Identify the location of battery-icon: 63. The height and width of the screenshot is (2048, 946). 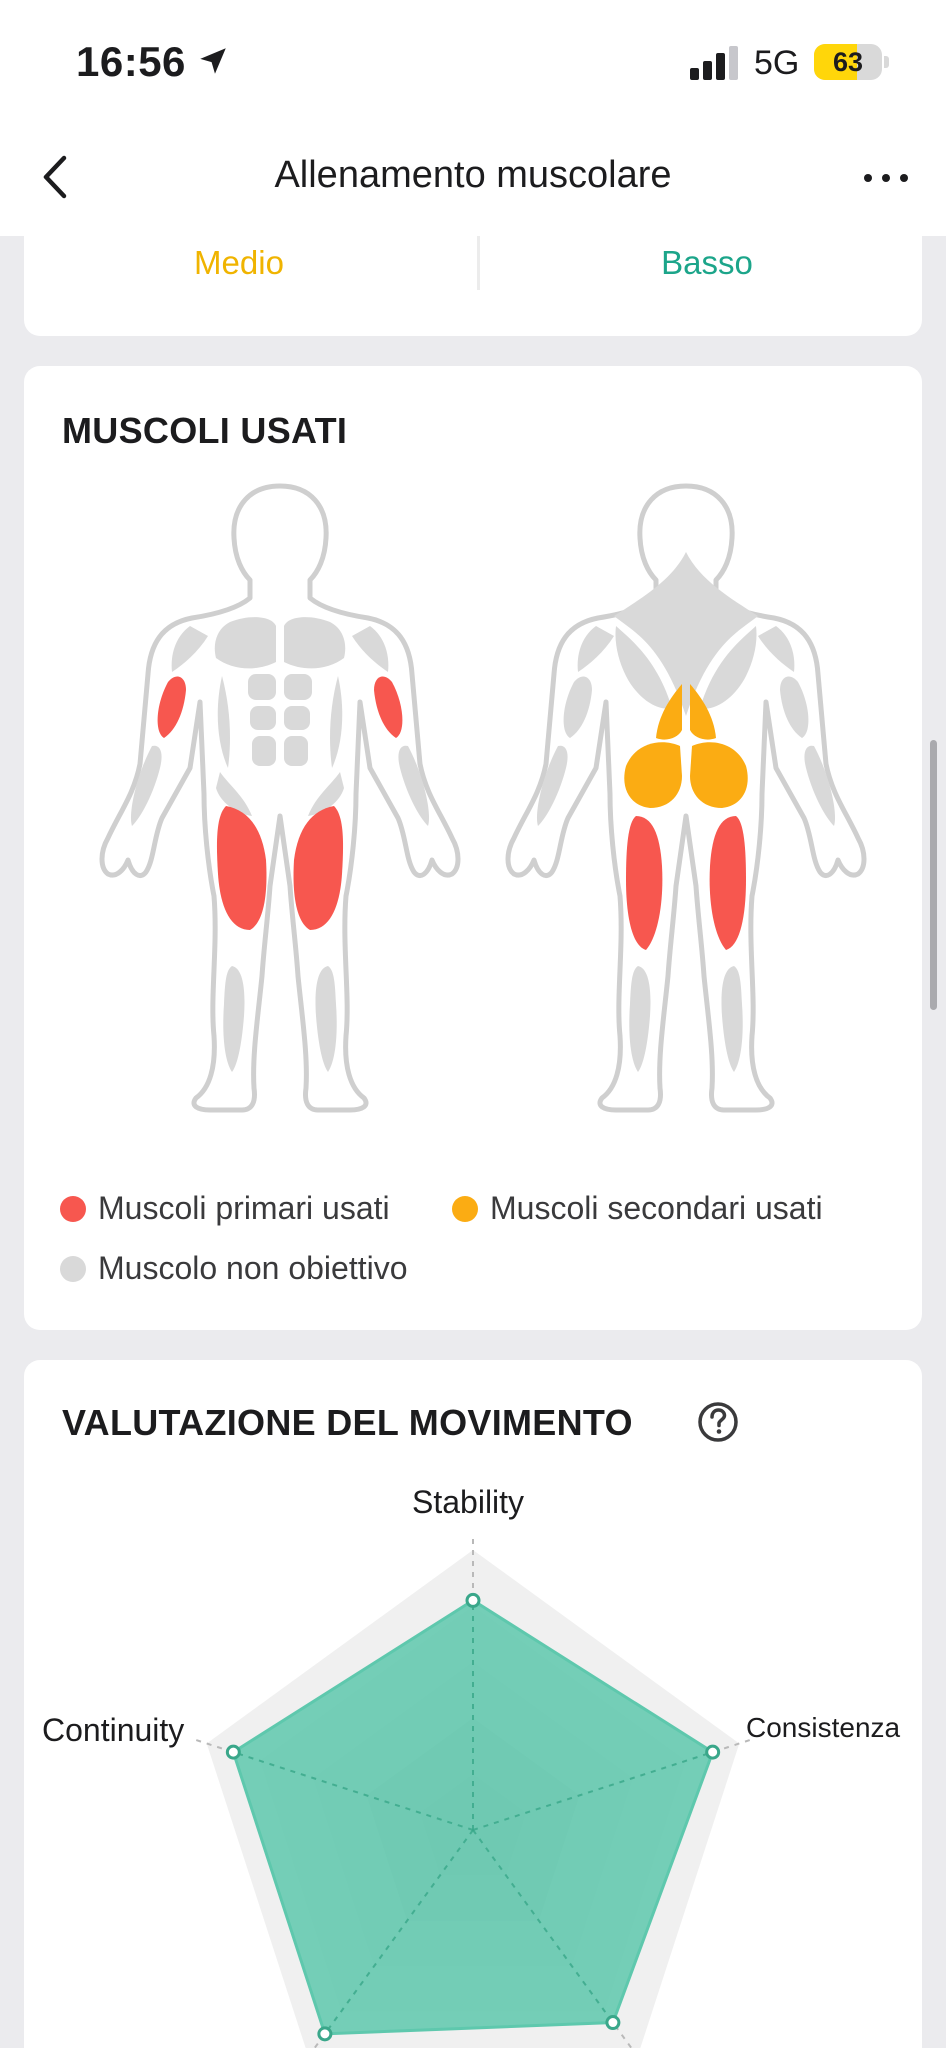
(848, 62).